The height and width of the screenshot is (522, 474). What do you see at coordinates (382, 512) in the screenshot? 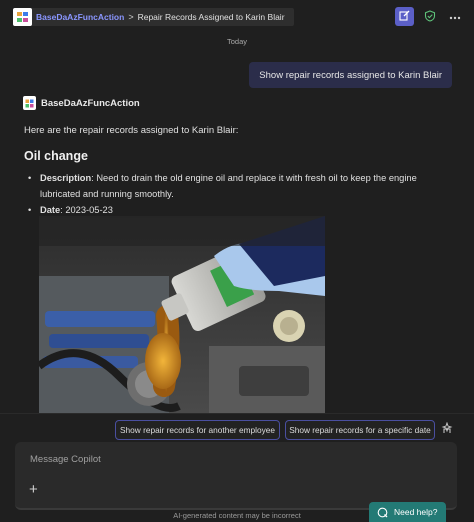
I see `help-icon` at bounding box center [382, 512].